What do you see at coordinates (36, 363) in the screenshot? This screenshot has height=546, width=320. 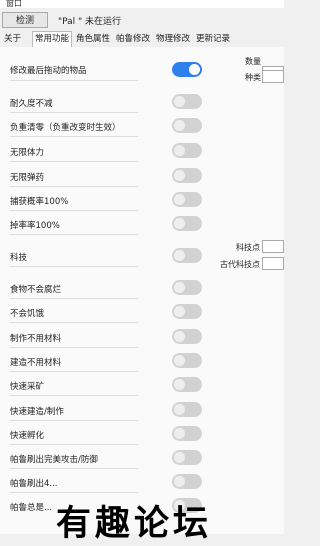 I see `option-label: 建造不用材料` at bounding box center [36, 363].